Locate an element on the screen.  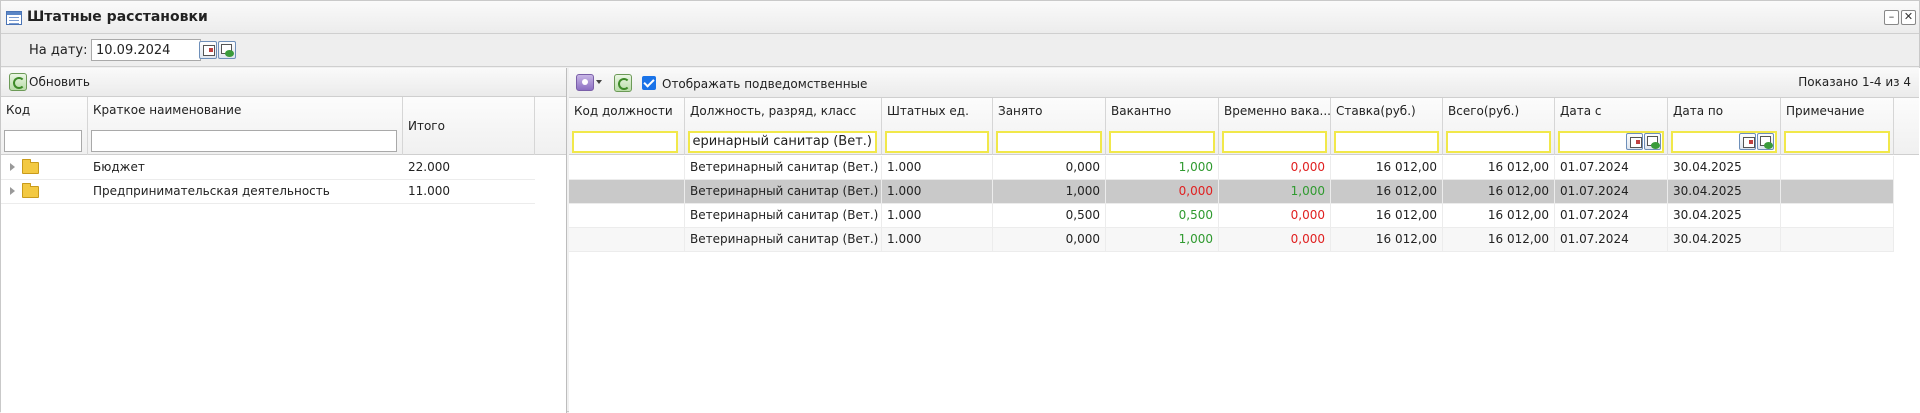
column-code: Код is located at coordinates (44, 126).